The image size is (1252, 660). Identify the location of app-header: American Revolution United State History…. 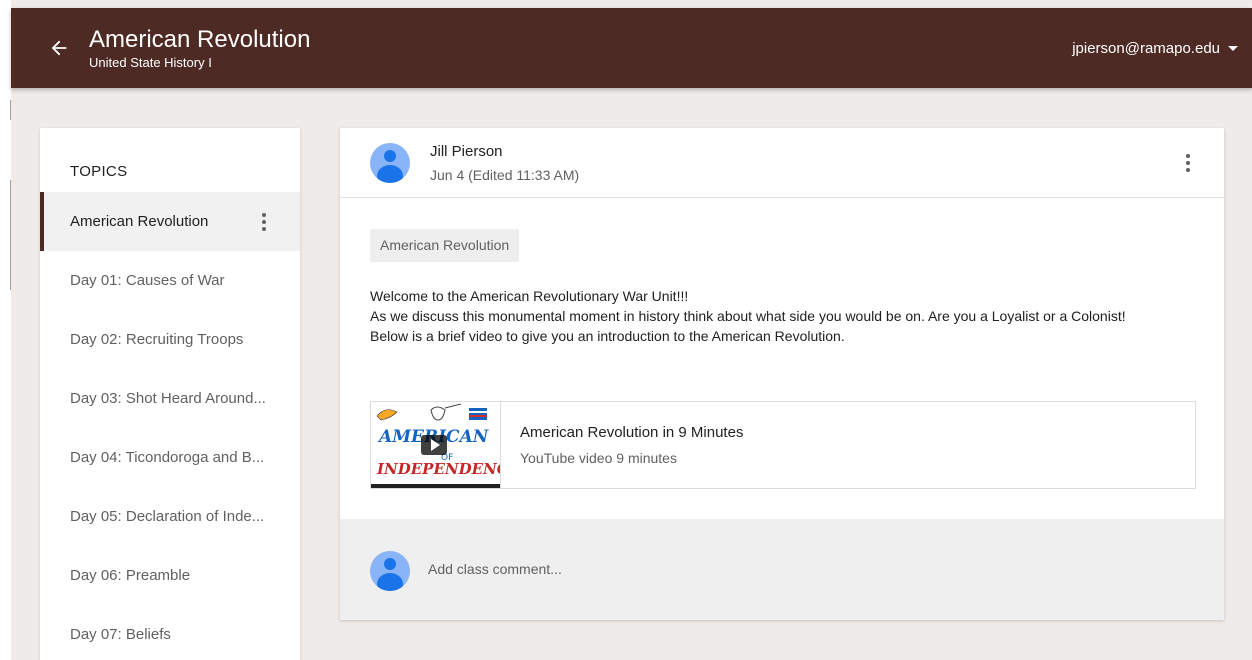
(631, 48).